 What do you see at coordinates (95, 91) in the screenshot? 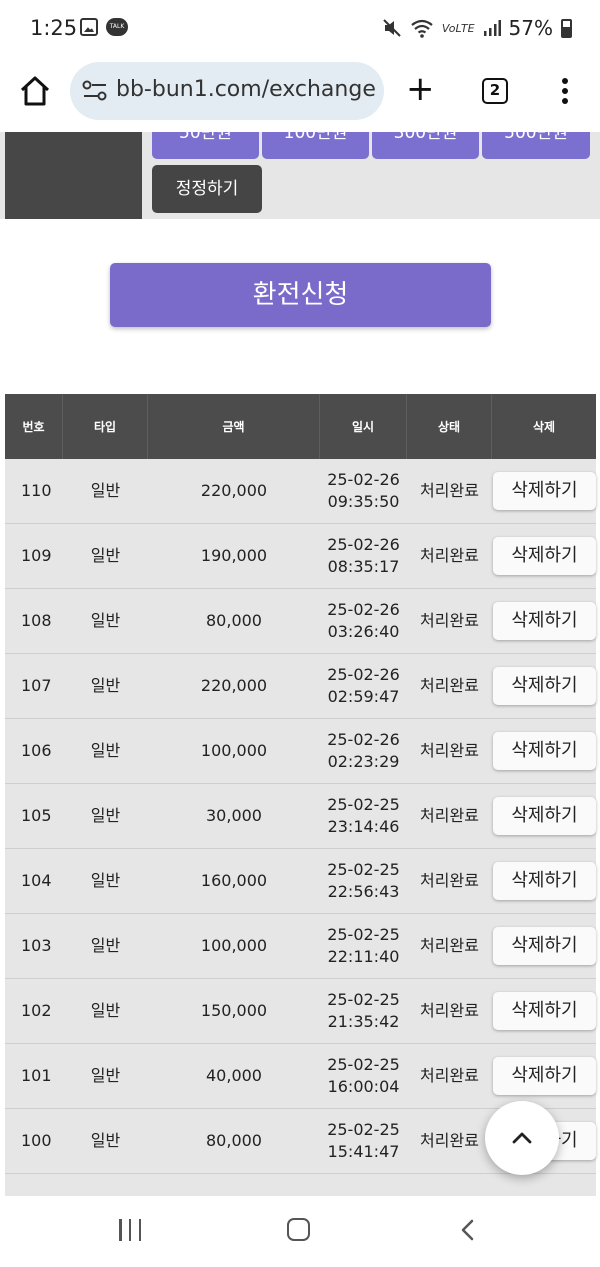
I see `site-settings-icon` at bounding box center [95, 91].